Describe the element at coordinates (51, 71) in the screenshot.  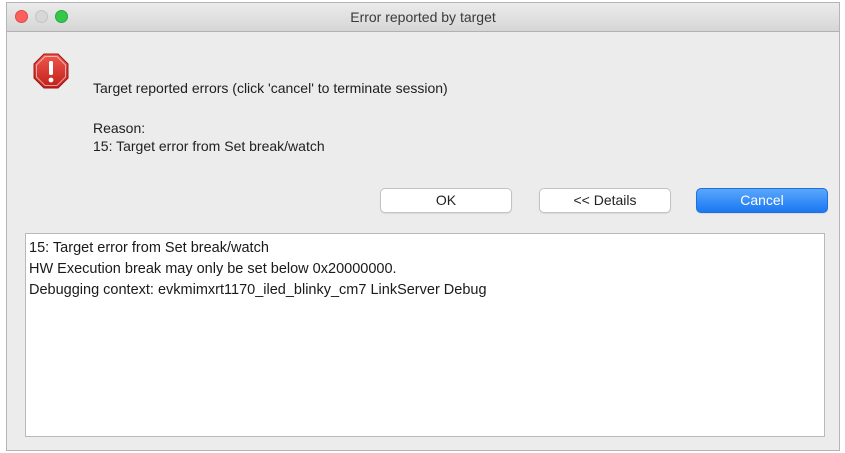
I see `alert-stop-icon` at that location.